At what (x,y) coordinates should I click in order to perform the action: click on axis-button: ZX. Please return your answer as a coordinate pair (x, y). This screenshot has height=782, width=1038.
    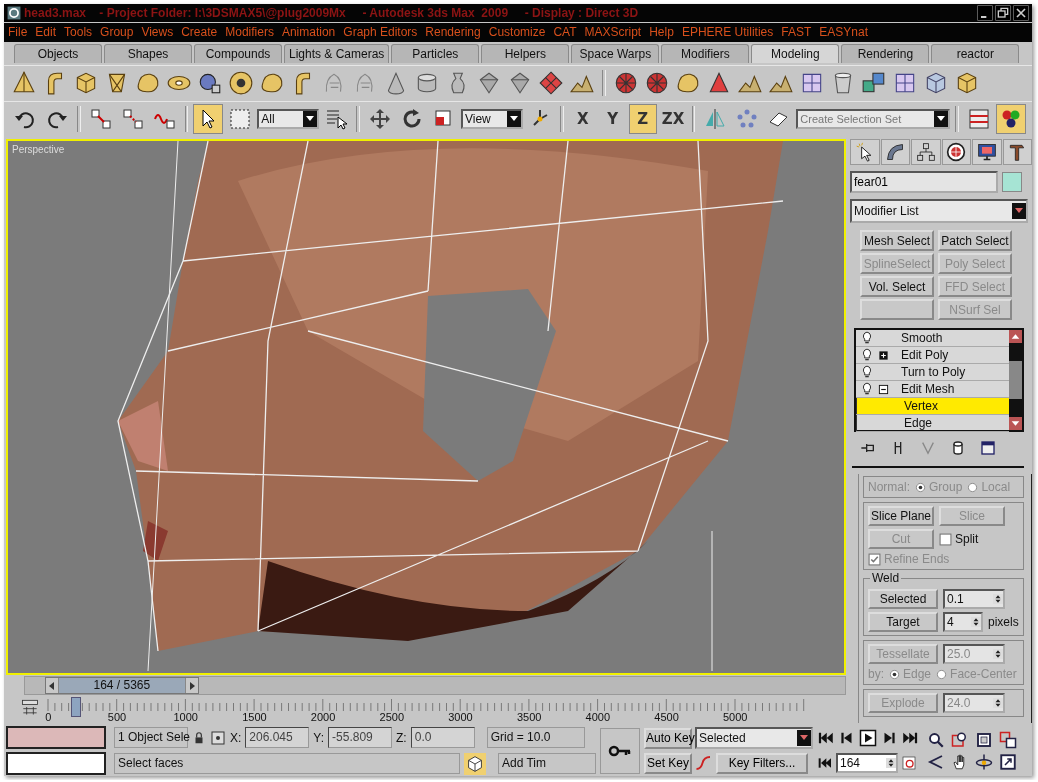
    Looking at the image, I should click on (672, 118).